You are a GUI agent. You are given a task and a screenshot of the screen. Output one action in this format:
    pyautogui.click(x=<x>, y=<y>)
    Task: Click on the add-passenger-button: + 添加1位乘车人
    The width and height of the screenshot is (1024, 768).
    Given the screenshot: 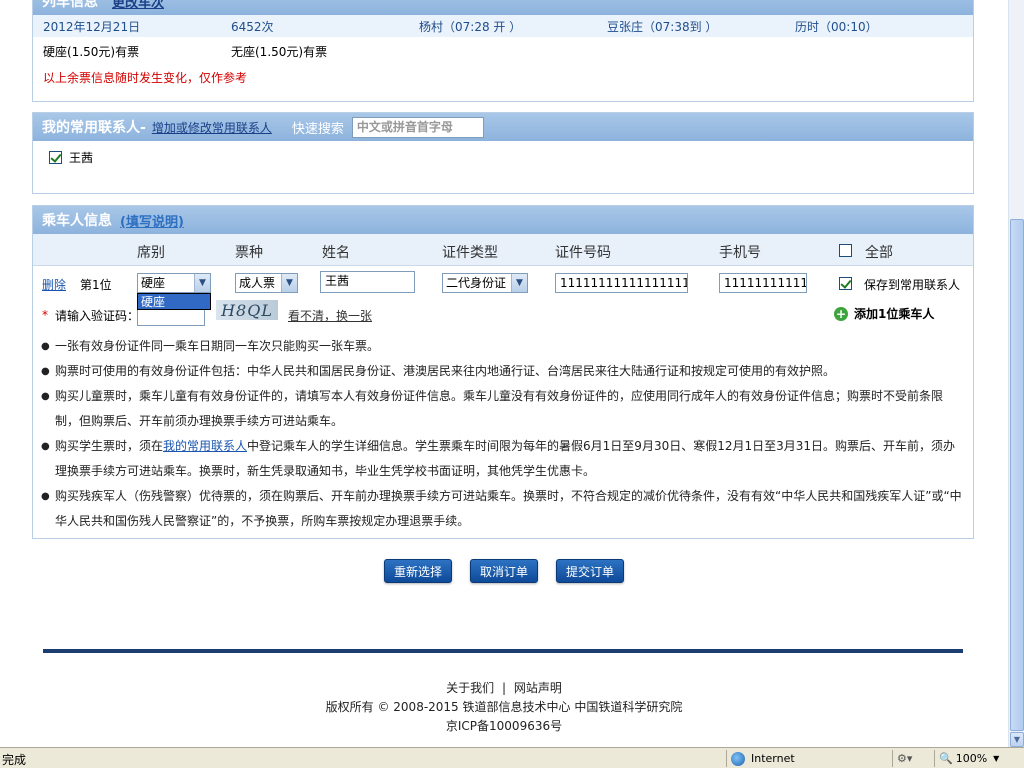 What is the action you would take?
    pyautogui.click(x=884, y=313)
    